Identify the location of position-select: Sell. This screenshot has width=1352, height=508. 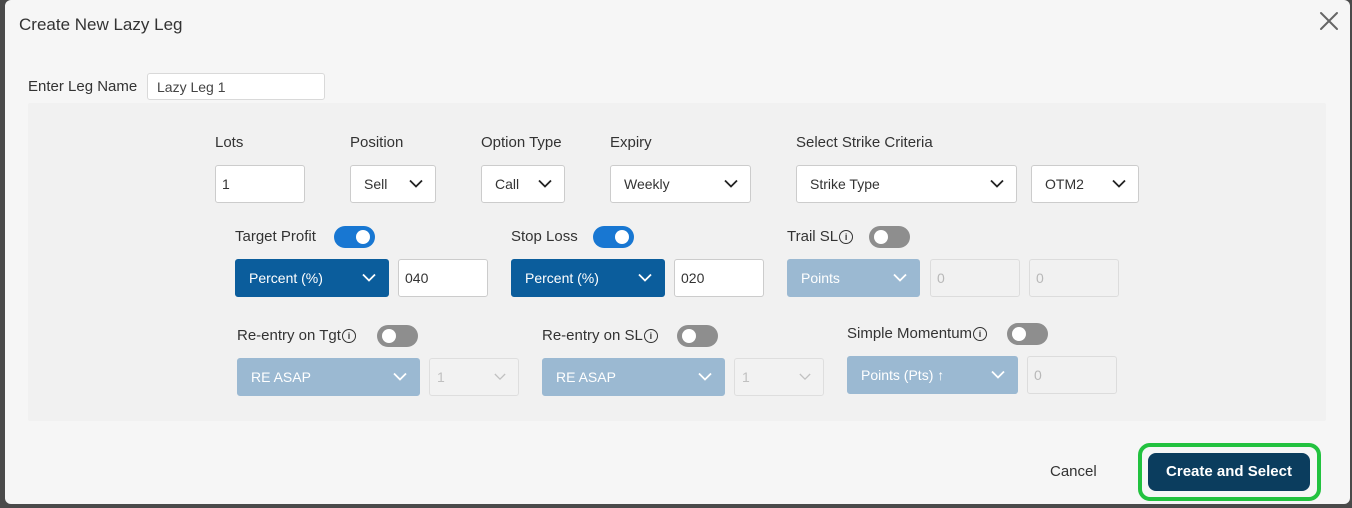
(393, 184).